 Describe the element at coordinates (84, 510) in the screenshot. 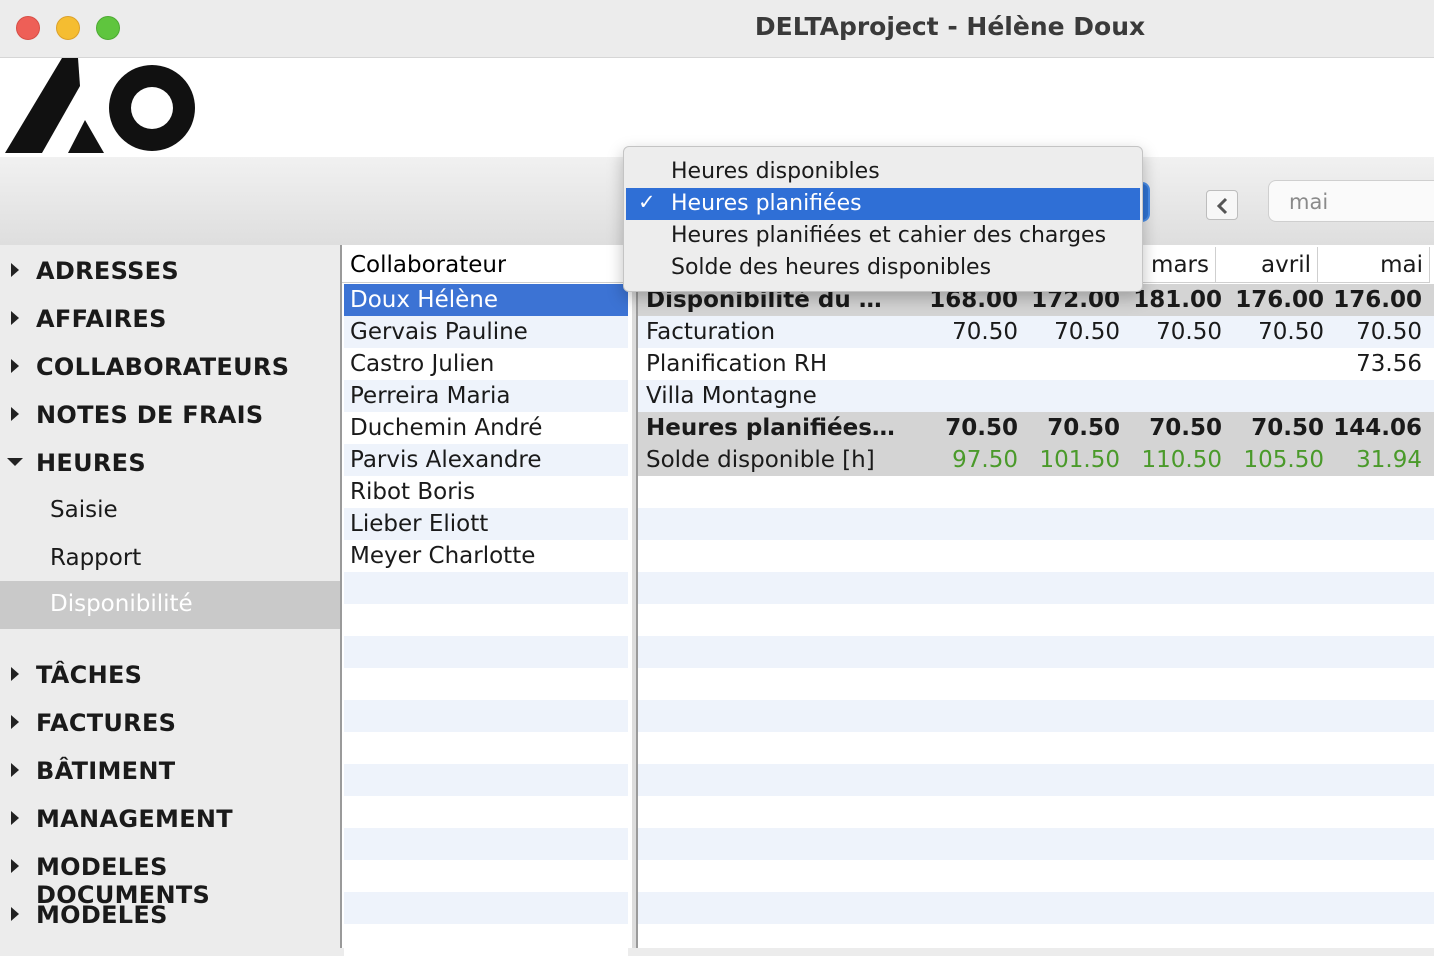

I see `sidebar-subitem-label: Saisie` at that location.